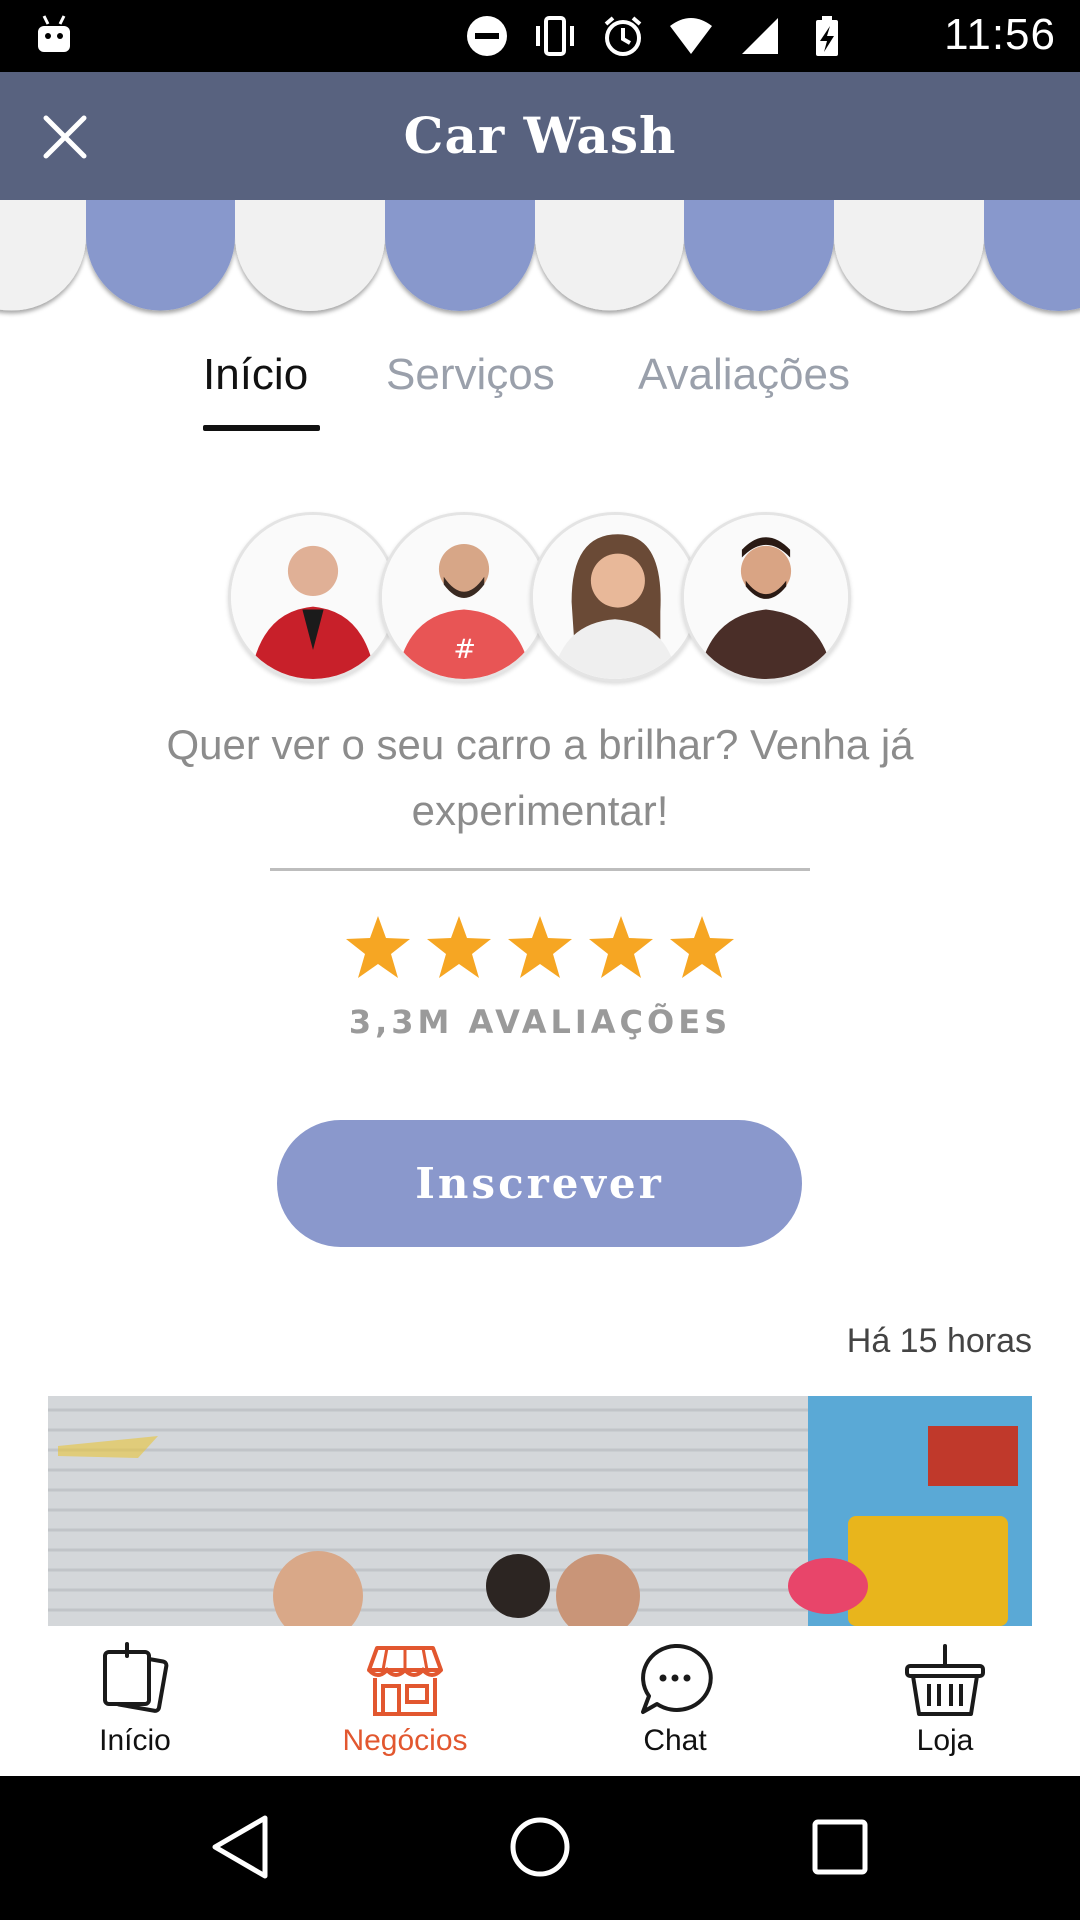 This screenshot has height=1920, width=1080. What do you see at coordinates (54, 33) in the screenshot?
I see `android-debug-icon` at bounding box center [54, 33].